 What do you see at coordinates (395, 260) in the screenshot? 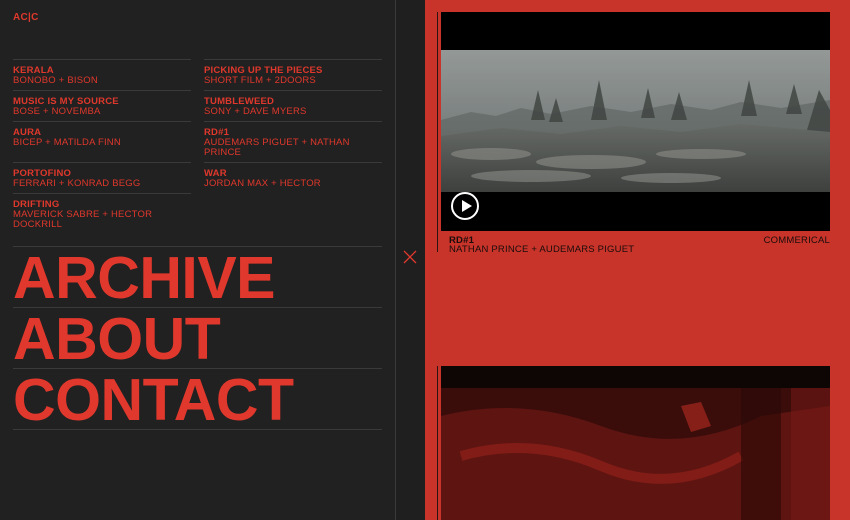
I see `panel-divider` at bounding box center [395, 260].